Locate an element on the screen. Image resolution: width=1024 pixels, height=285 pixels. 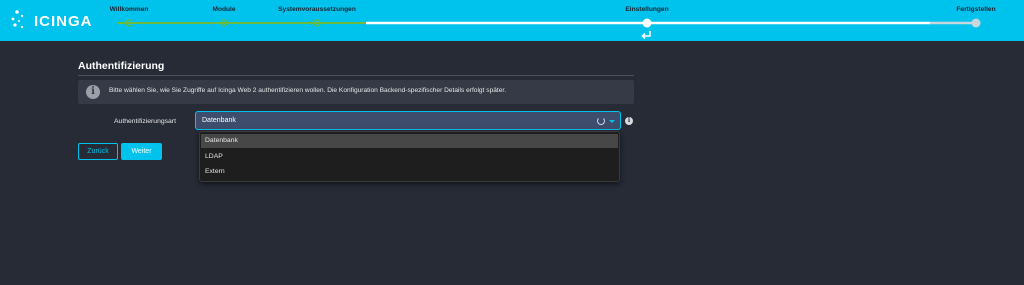
chevron-down-icon is located at coordinates (612, 121).